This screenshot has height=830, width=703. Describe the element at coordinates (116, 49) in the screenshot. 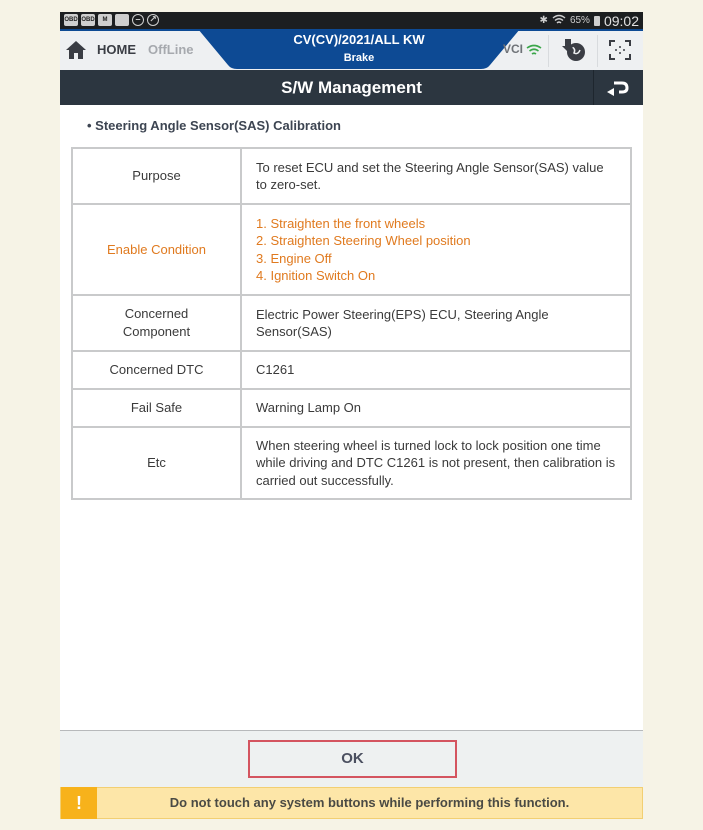

I see `home-button: HOME` at that location.